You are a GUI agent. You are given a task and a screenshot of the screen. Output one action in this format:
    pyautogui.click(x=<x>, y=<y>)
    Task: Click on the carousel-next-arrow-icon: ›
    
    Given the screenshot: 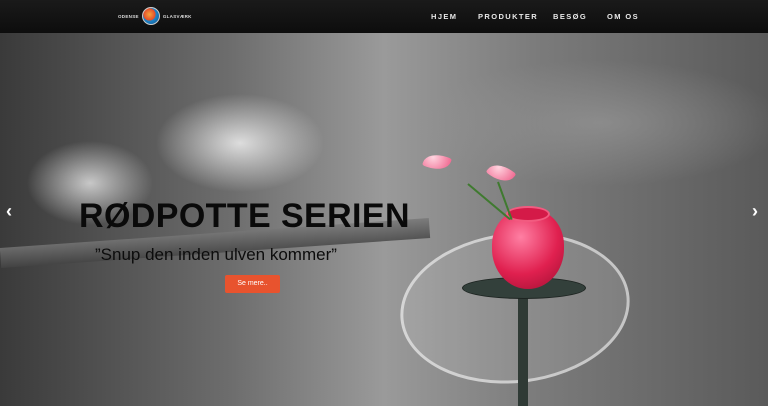 What is the action you would take?
    pyautogui.click(x=755, y=211)
    